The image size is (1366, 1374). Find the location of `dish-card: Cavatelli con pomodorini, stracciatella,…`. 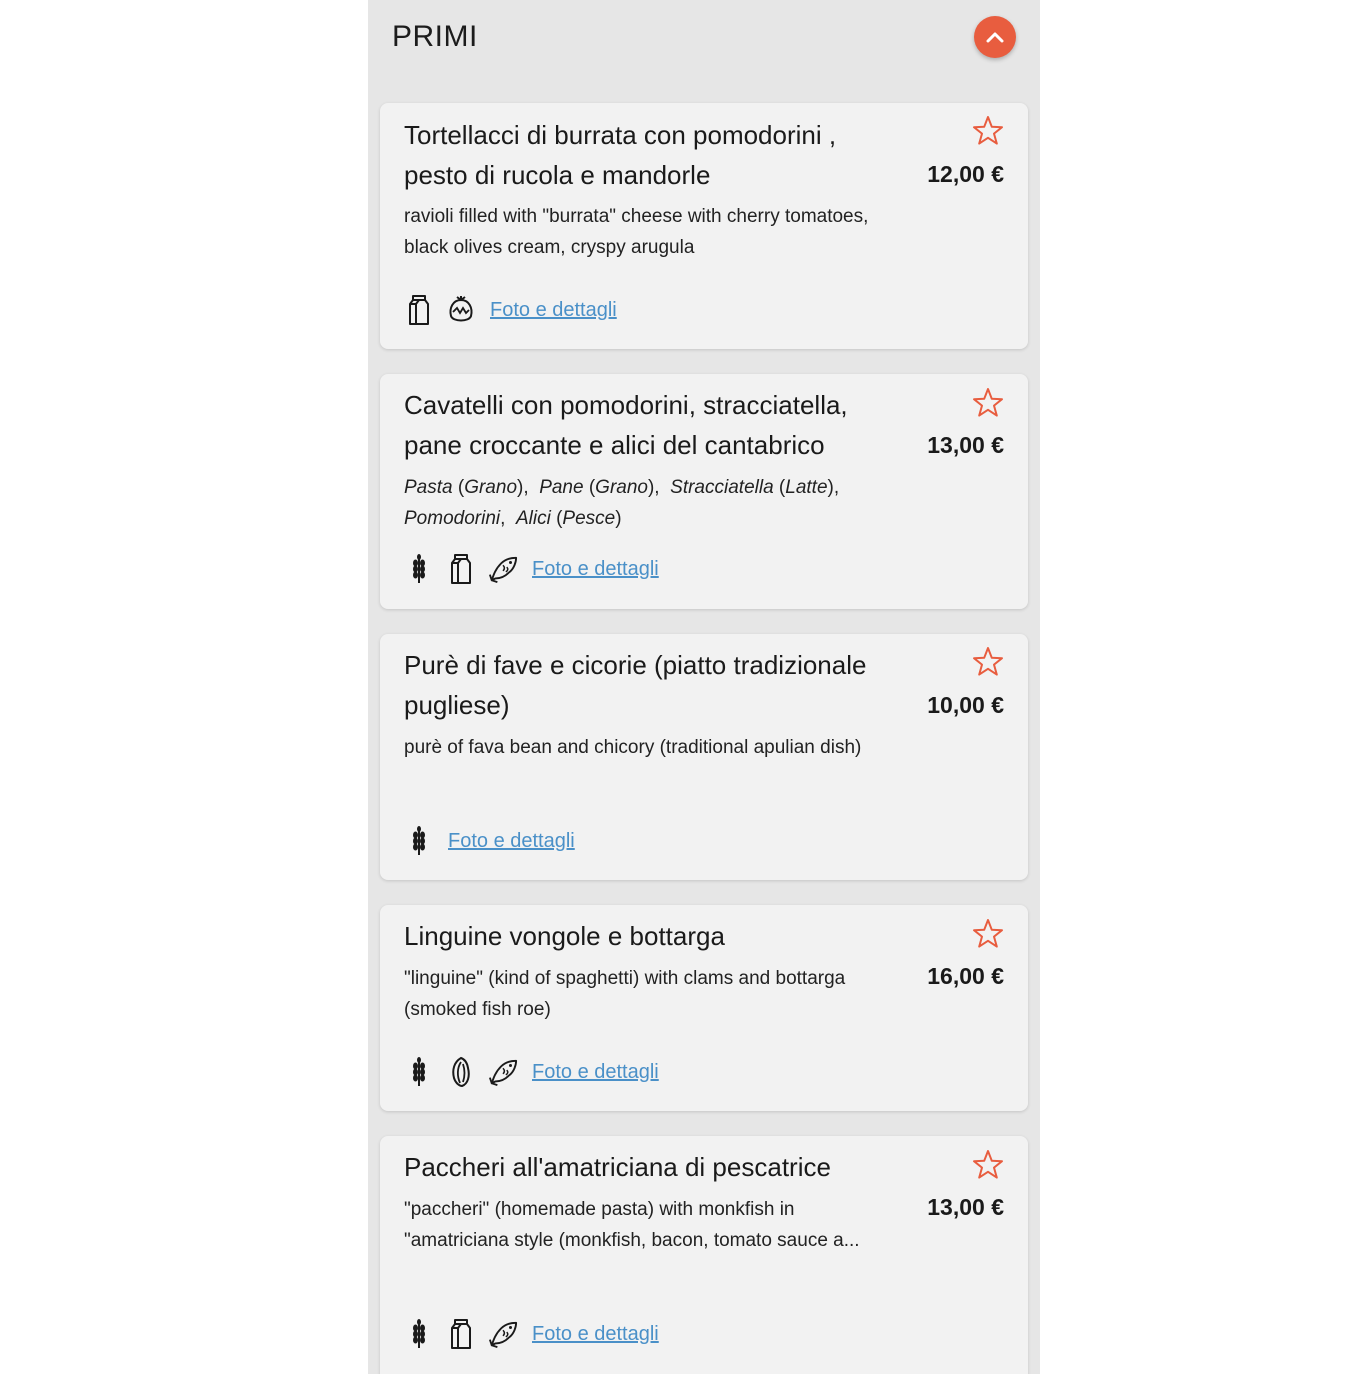

dish-card: Cavatelli con pomodorini, stracciatella,… is located at coordinates (704, 491).